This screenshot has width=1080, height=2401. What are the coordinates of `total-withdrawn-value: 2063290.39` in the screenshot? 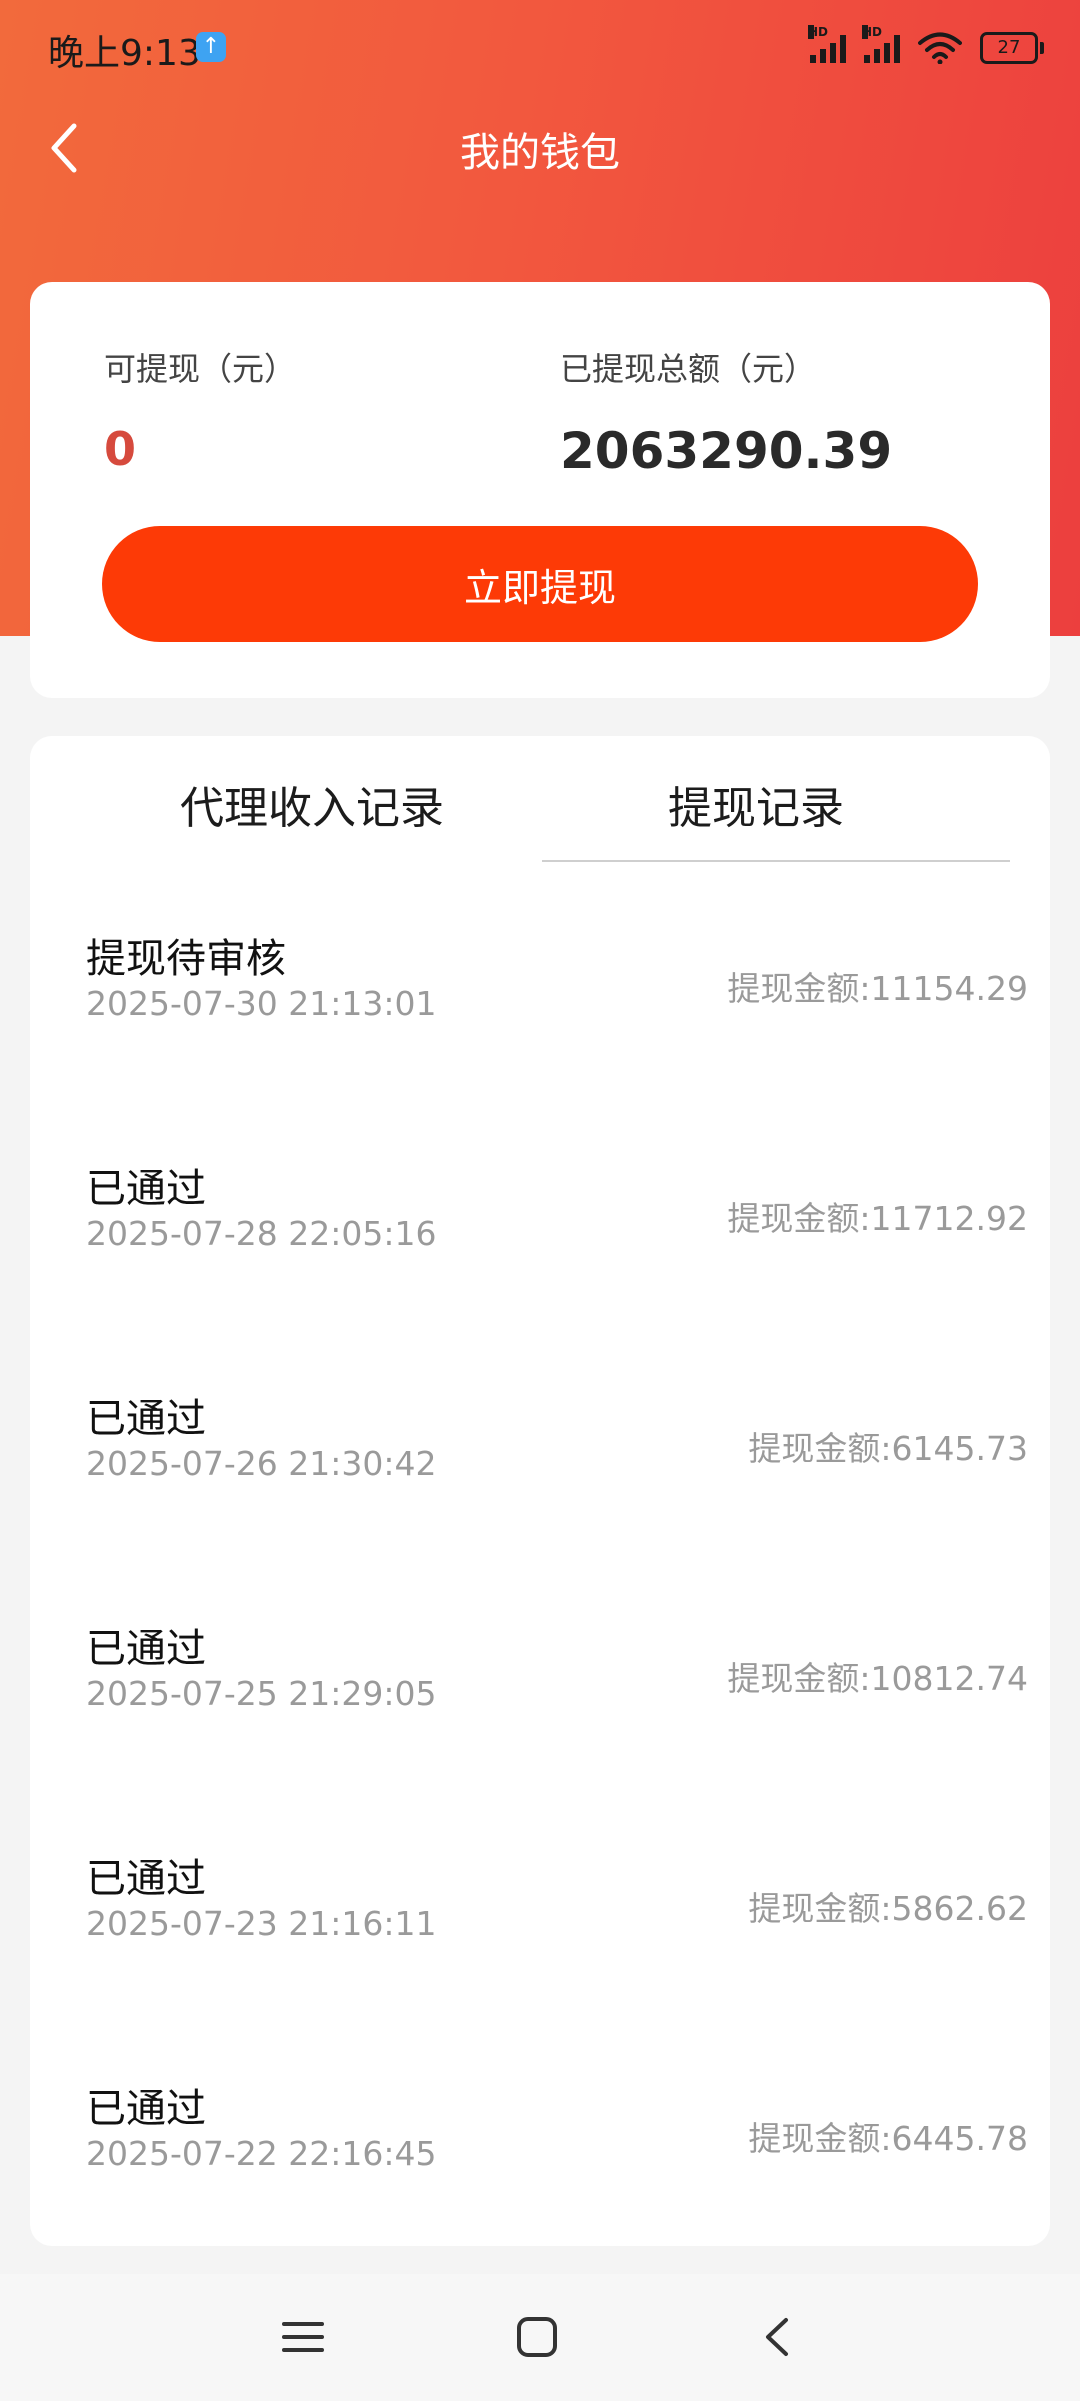 It's located at (726, 451).